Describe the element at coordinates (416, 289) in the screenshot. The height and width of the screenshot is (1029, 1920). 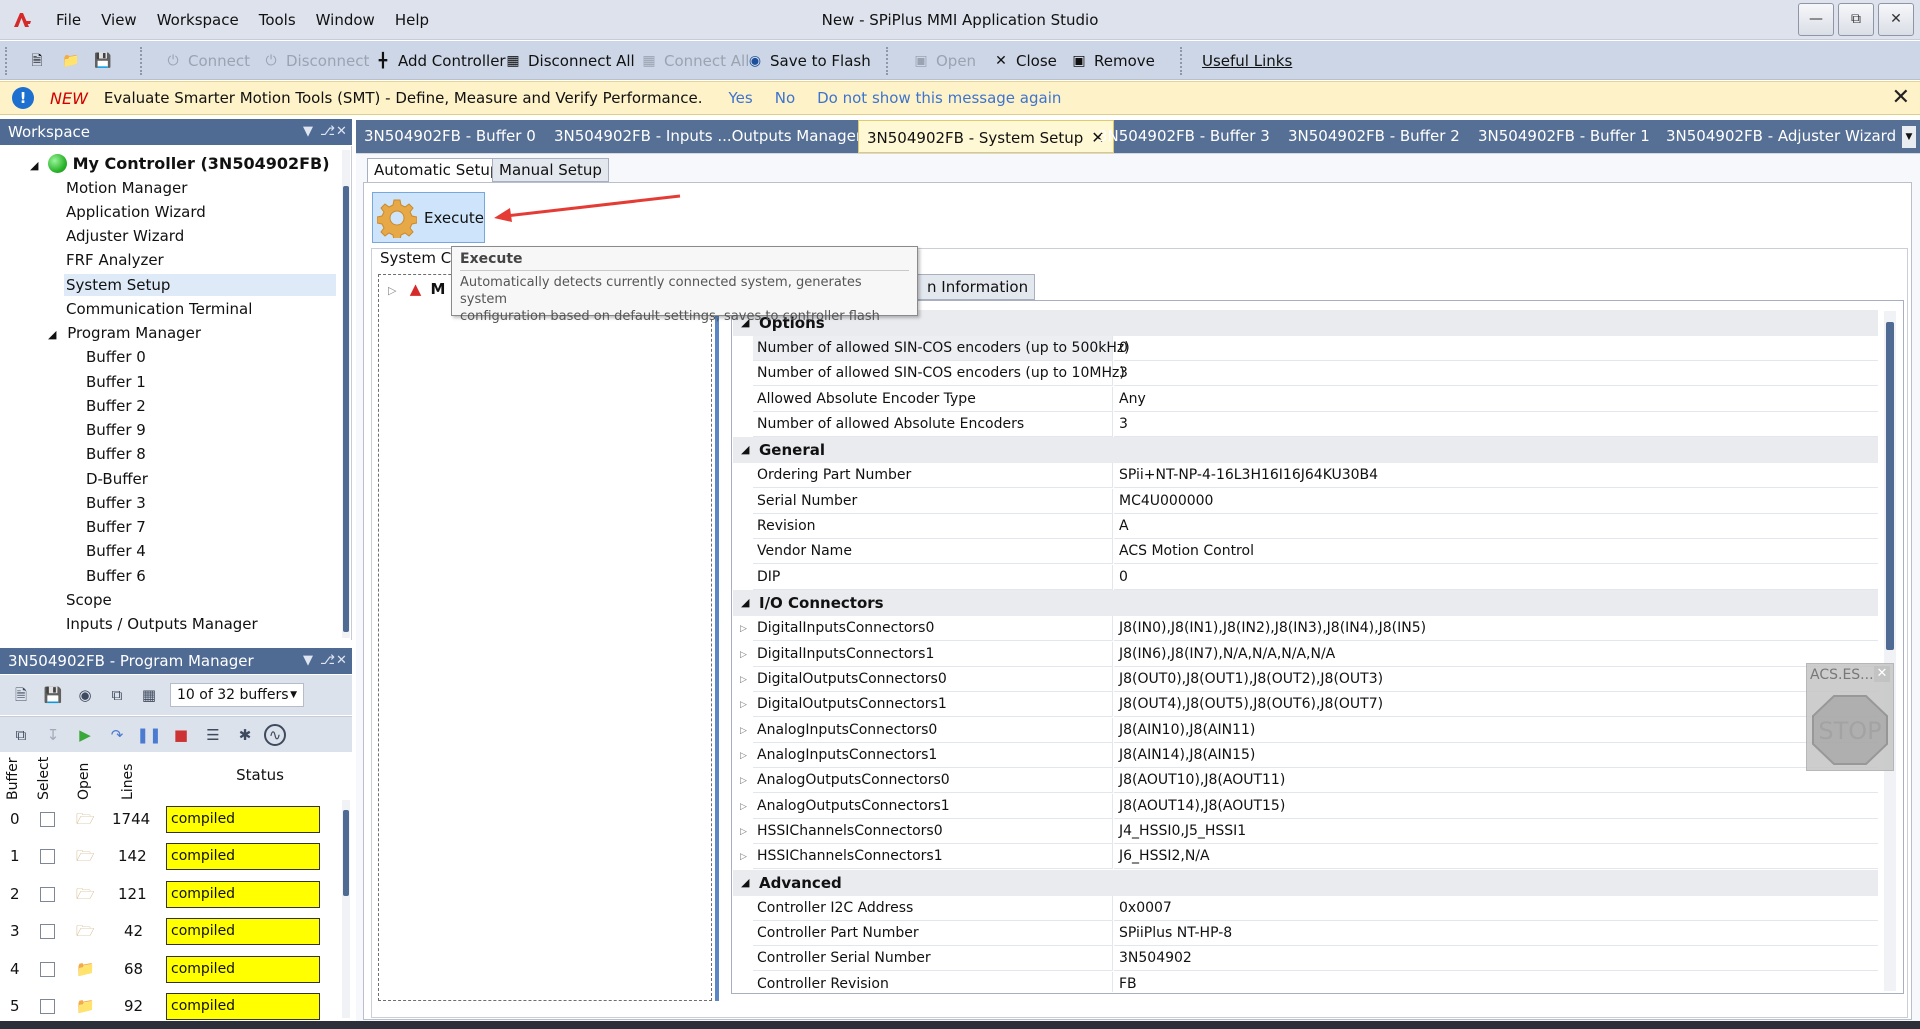
I see `system-tree-root: ▷ ▲ M` at that location.